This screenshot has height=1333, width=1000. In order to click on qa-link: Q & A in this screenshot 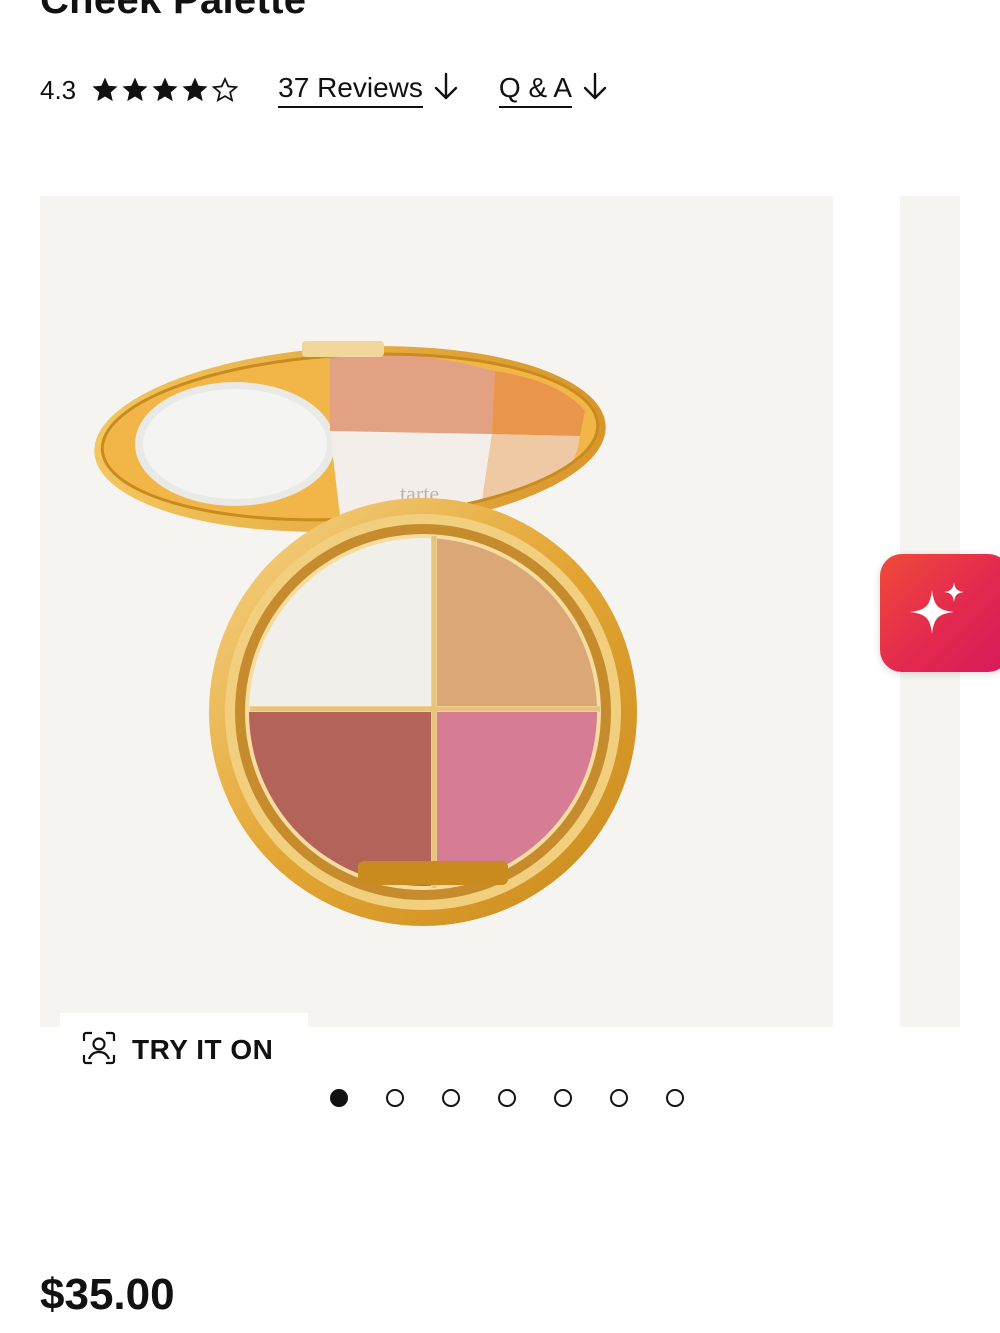, I will do `click(553, 90)`.